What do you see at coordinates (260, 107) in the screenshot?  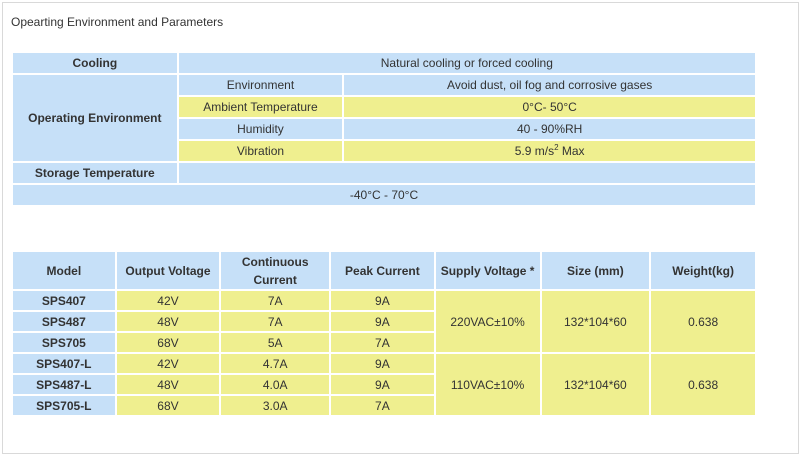 I see `env-row-name: Ambient Temperature` at bounding box center [260, 107].